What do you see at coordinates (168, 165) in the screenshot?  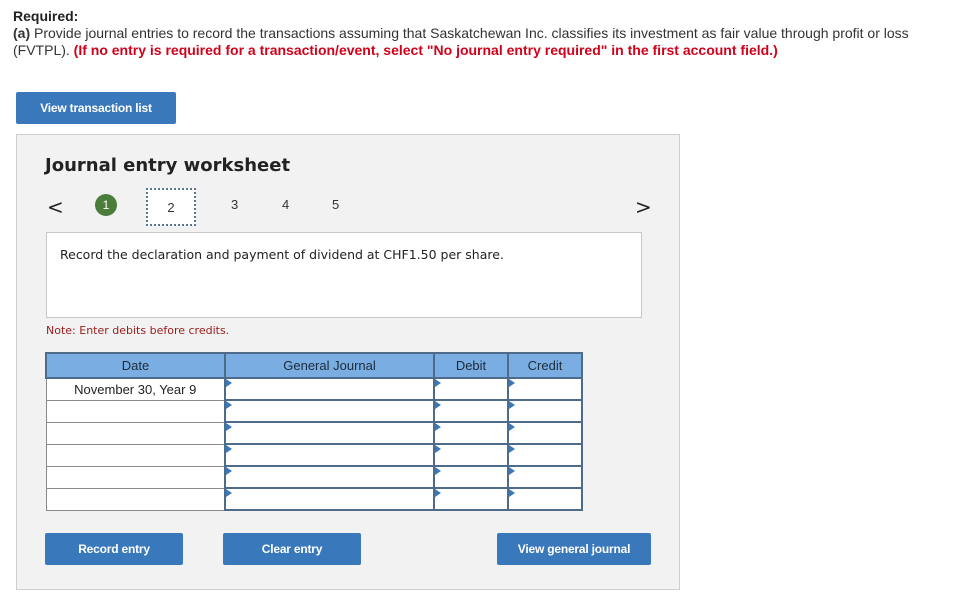 I see `worksheet-title: Journal entry worksheet` at bounding box center [168, 165].